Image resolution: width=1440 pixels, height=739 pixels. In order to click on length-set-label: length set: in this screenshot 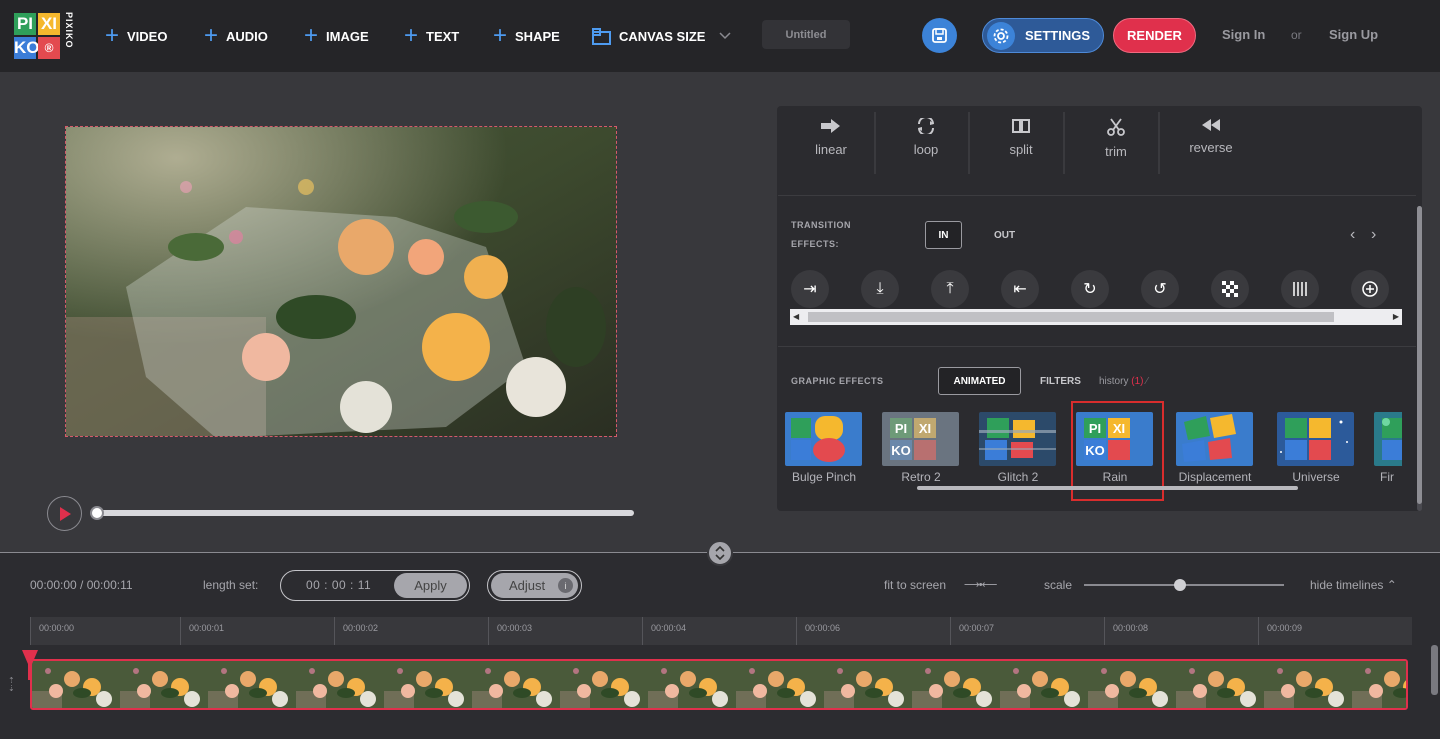, I will do `click(231, 585)`.